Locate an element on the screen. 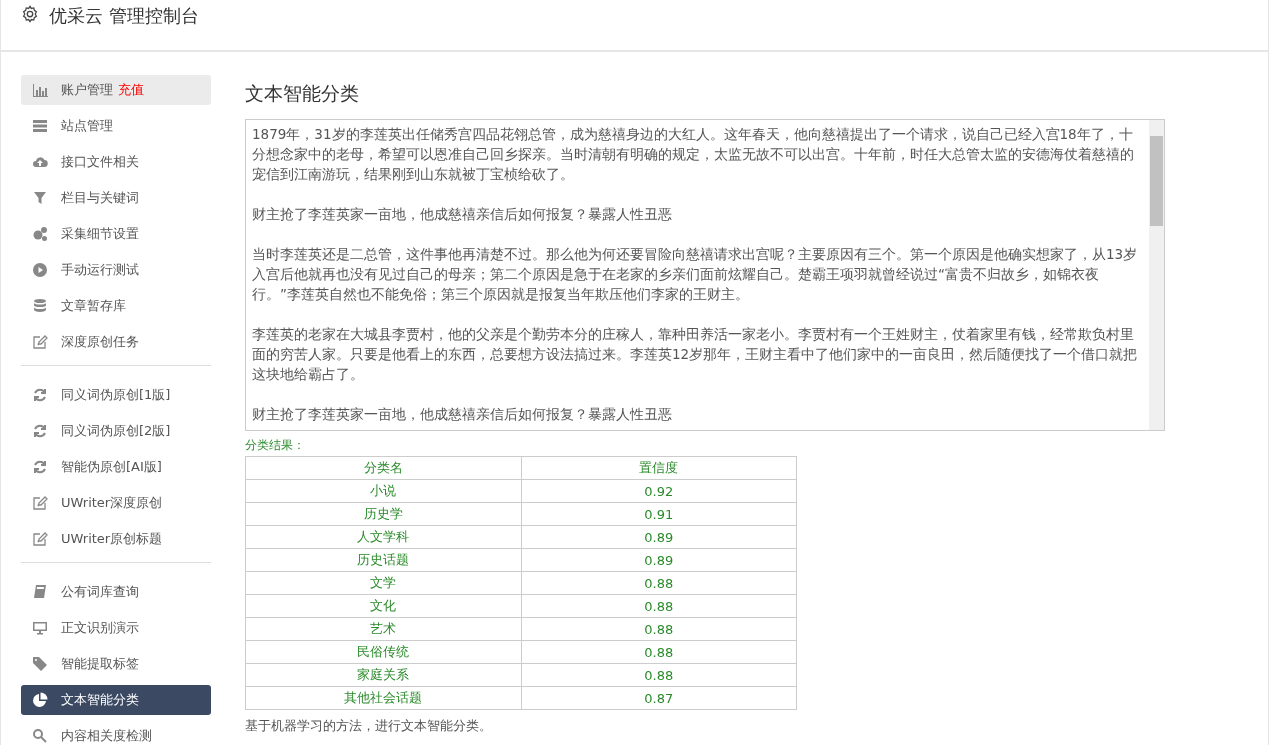 This screenshot has height=745, width=1280. table-cell: 0.91 is located at coordinates (659, 514).